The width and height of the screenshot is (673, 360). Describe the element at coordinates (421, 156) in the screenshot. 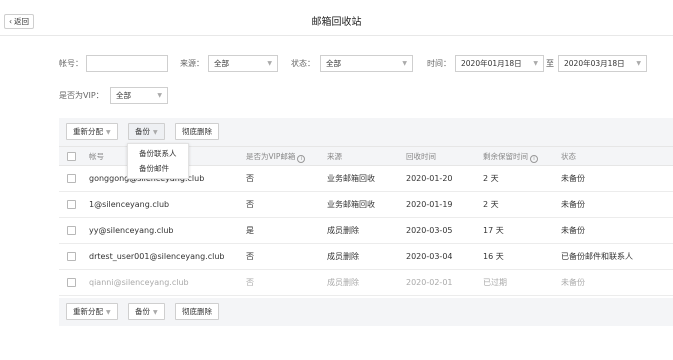

I see `column-recycle-time: 回收时间` at that location.